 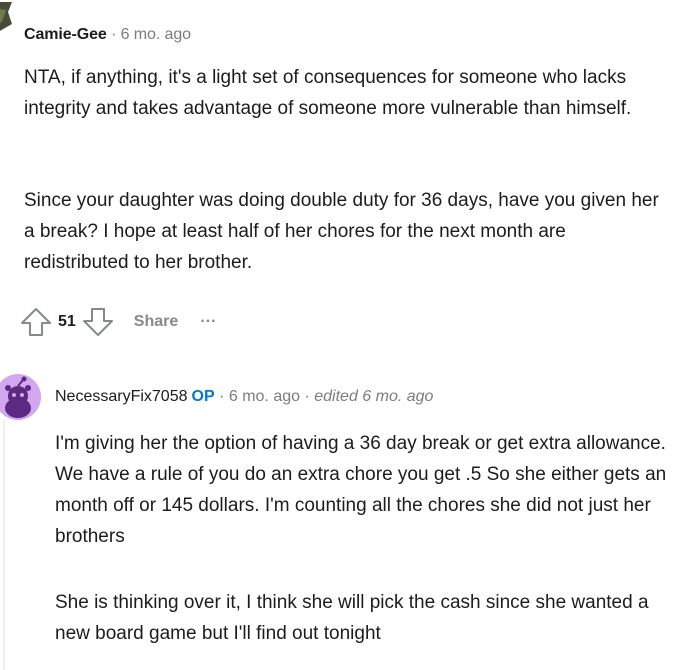 I want to click on reply-edited: edited 6 mo. ago, so click(x=374, y=396).